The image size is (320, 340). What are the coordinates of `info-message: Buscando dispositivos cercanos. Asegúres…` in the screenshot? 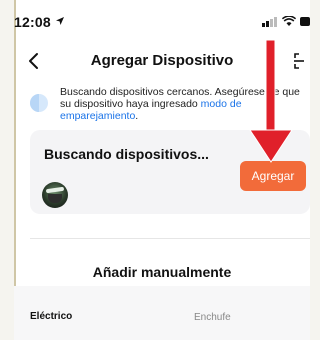 It's located at (180, 98).